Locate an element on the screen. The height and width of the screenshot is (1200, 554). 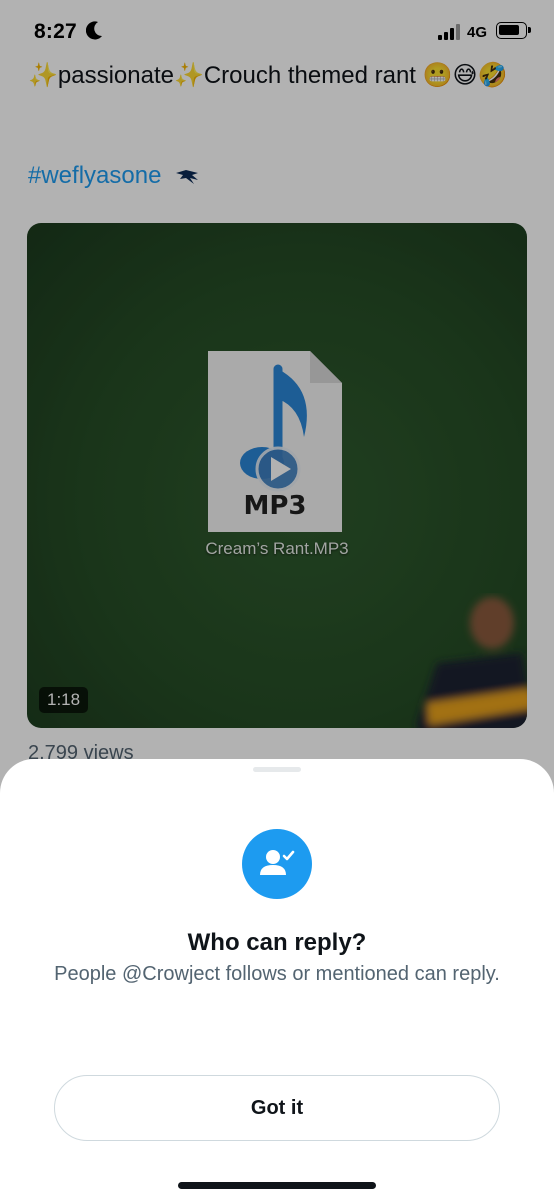
person-check-icon is located at coordinates (277, 864).